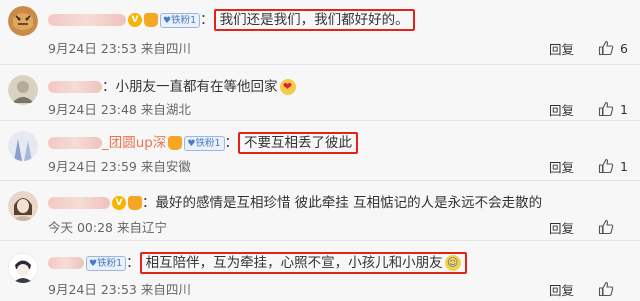  I want to click on comment-meta: 9月24日 23:48 来自湖北, so click(119, 108).